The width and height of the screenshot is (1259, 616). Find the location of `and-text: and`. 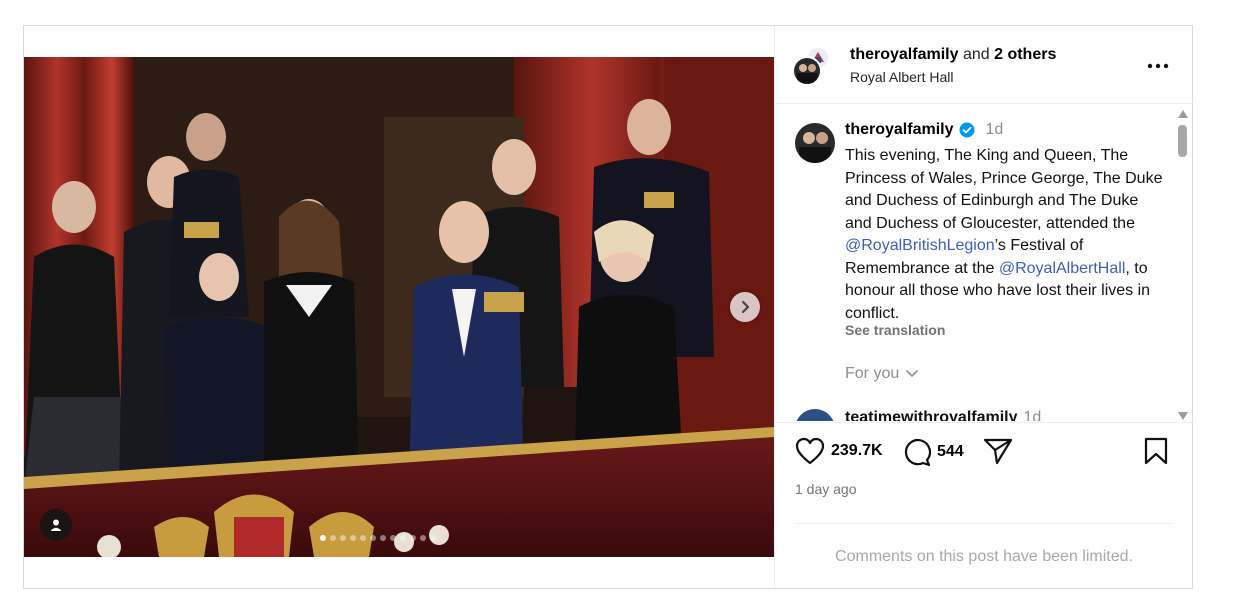

and-text: and is located at coordinates (976, 54).